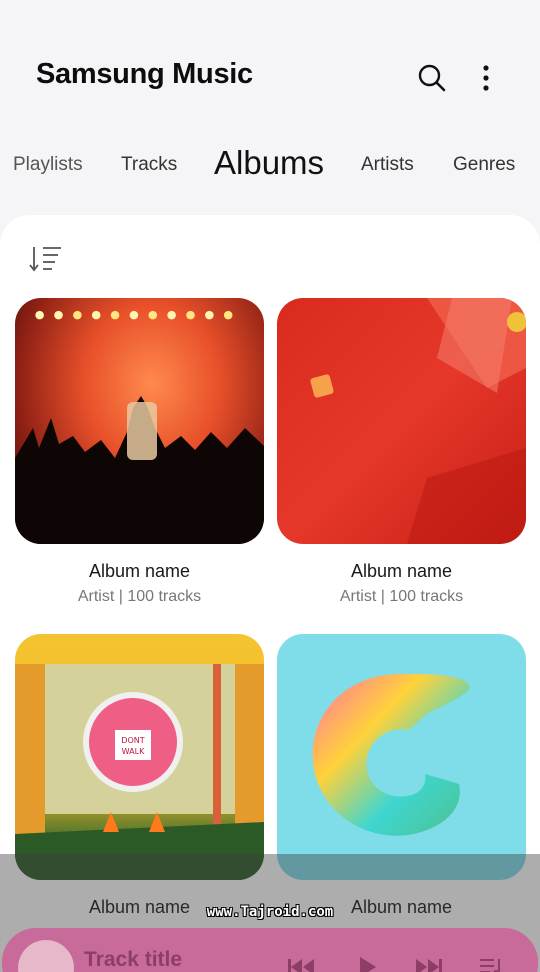  I want to click on play-icon, so click(368, 964).